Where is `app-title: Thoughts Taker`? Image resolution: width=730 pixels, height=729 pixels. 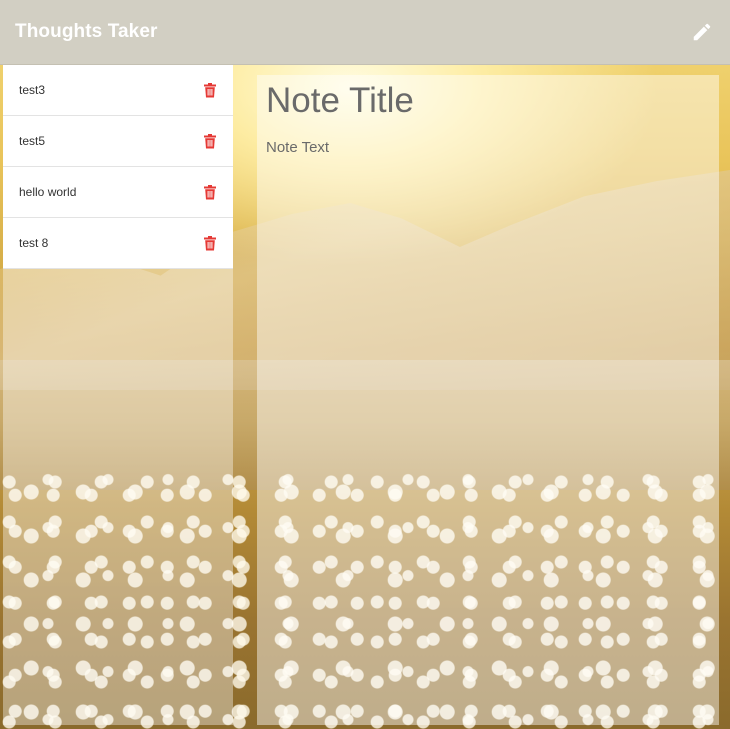 app-title: Thoughts Taker is located at coordinates (86, 31).